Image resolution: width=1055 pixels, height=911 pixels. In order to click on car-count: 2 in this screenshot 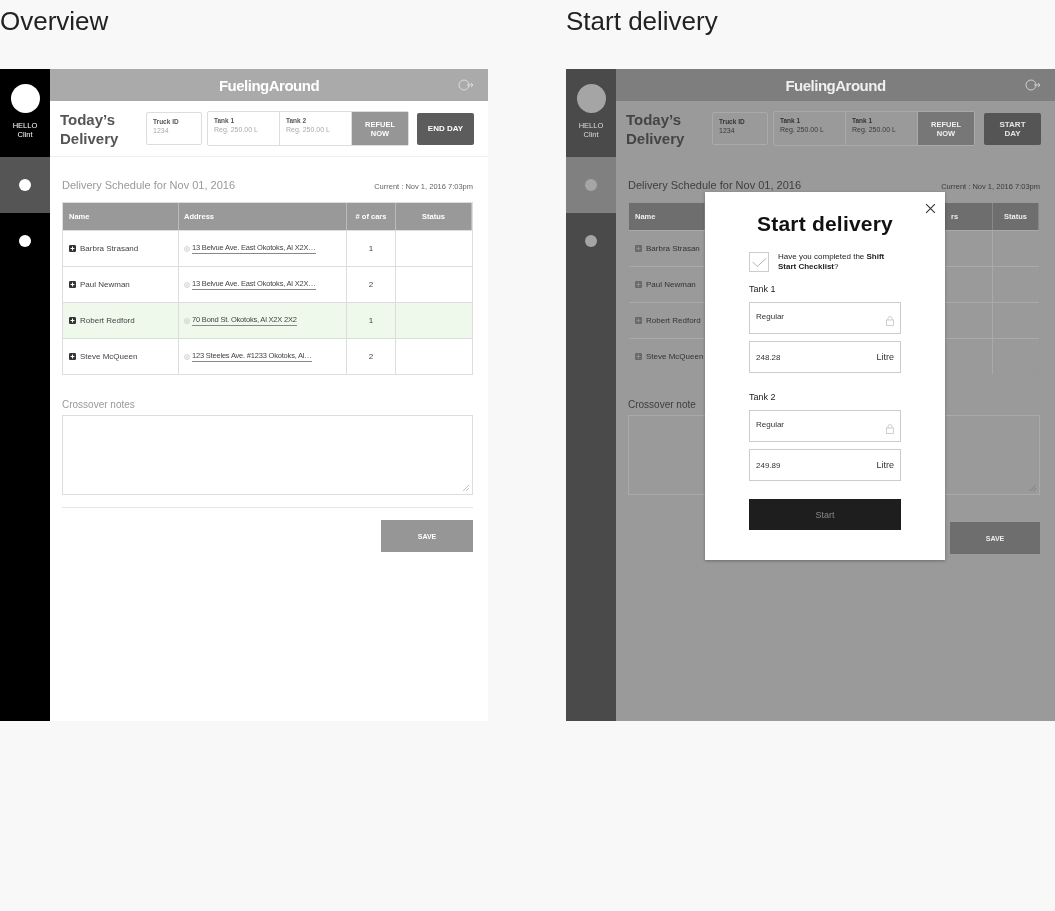, I will do `click(371, 356)`.